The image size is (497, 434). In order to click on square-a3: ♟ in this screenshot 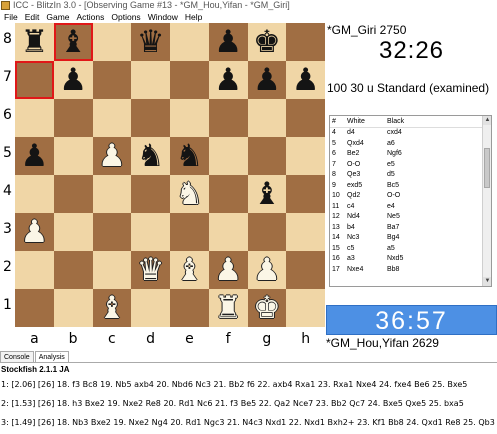, I will do `click(34, 232)`.